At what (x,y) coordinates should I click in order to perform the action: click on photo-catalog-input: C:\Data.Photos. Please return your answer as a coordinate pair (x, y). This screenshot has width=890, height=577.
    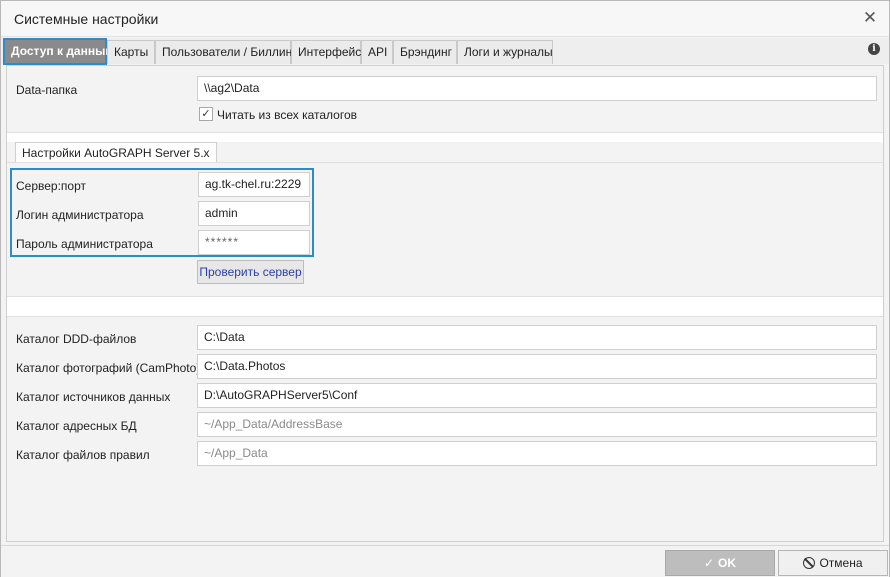
    Looking at the image, I should click on (537, 366).